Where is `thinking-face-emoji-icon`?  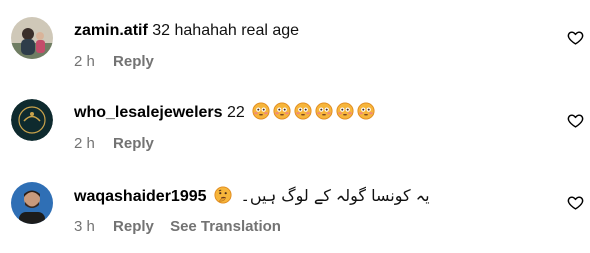
thinking-face-emoji-icon is located at coordinates (223, 195).